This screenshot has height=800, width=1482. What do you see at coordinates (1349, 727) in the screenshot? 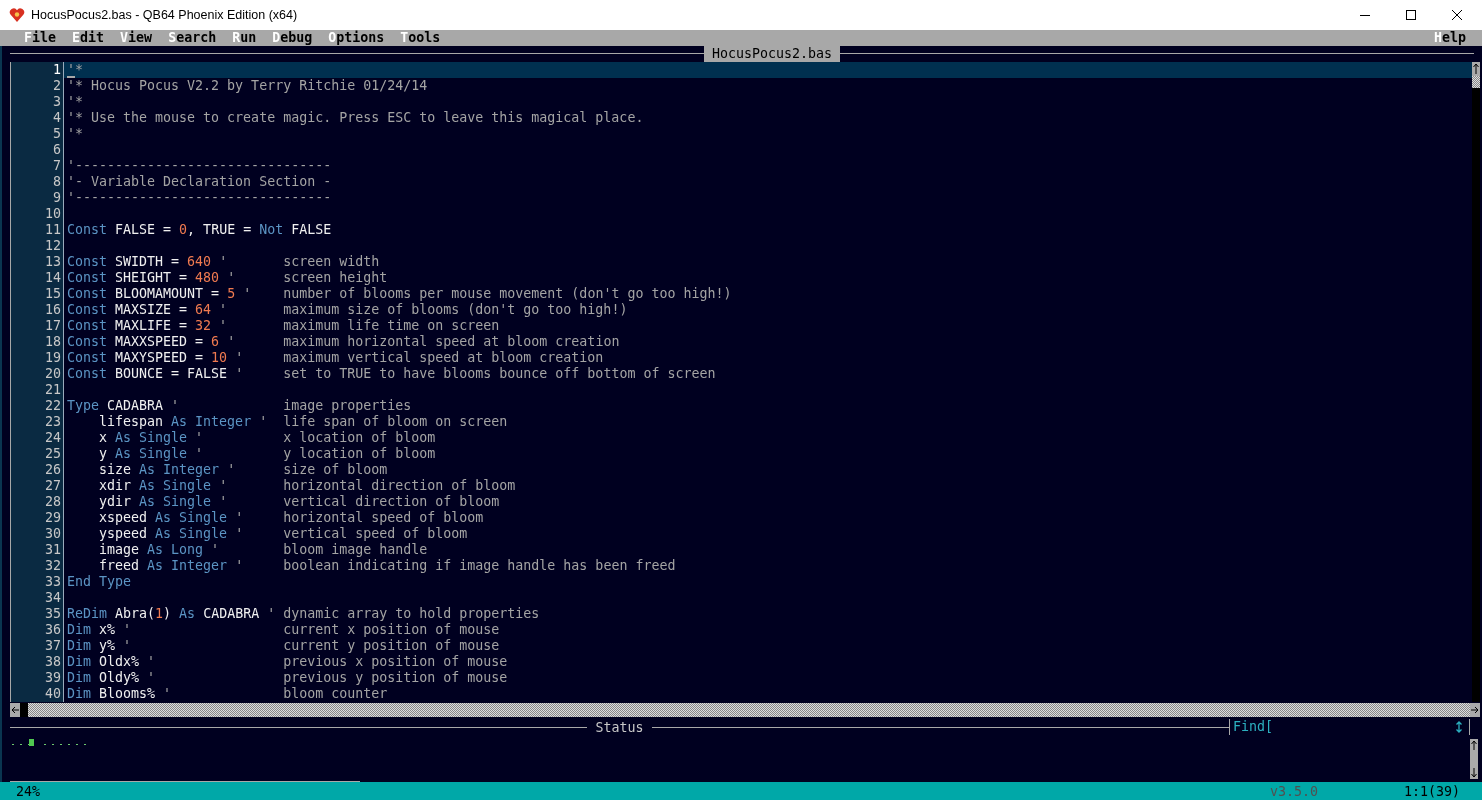
I see `find-field: Find[` at bounding box center [1349, 727].